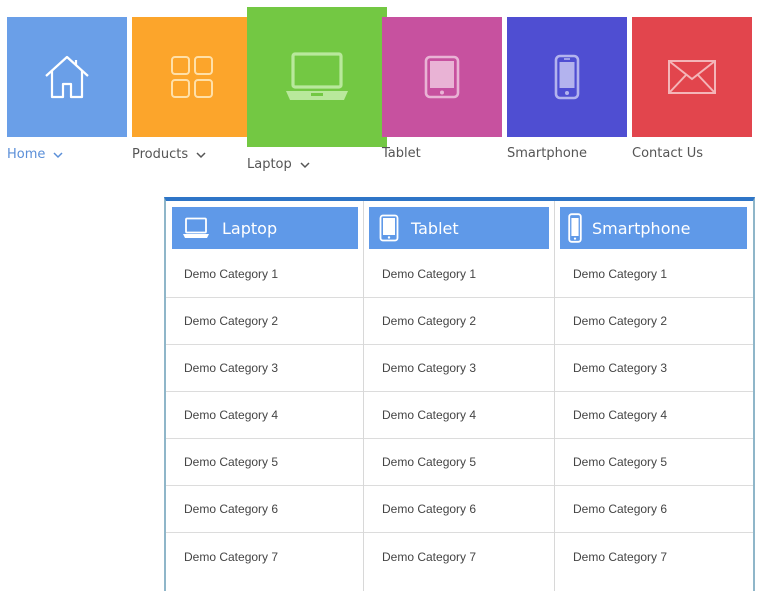 Image resolution: width=765 pixels, height=591 pixels. I want to click on column-header-smartphone: Smartphone, so click(653, 228).